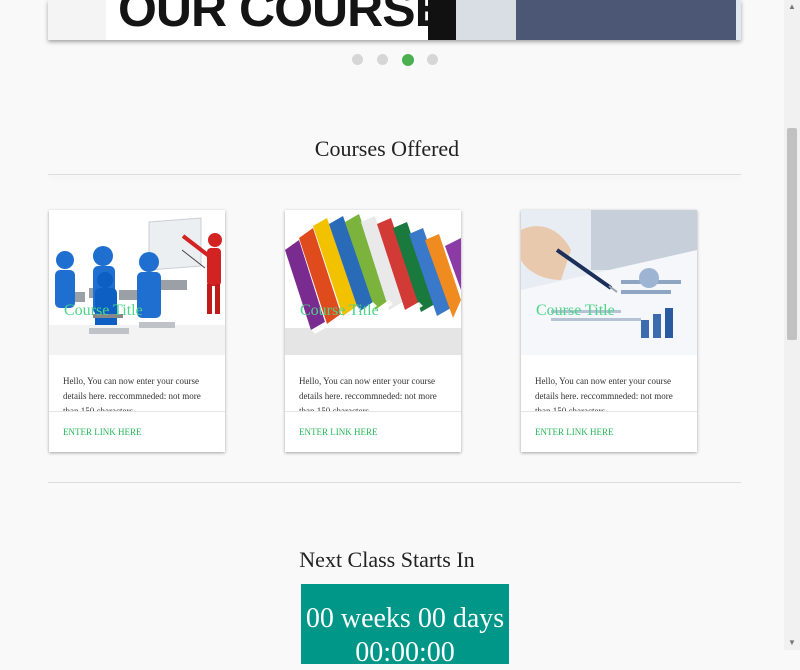  I want to click on hero-sign-image: OUR COURSES, so click(281, 20).